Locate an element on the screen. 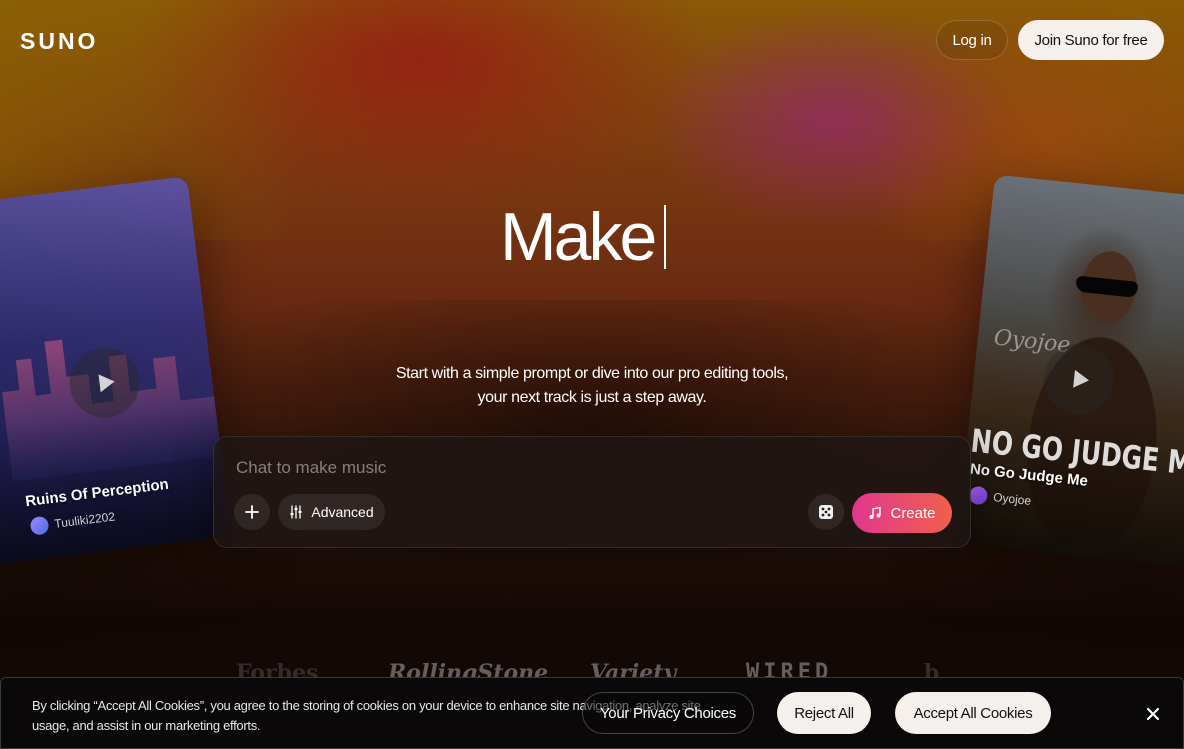 This screenshot has height=749, width=1184. advanced-button: Advanced is located at coordinates (331, 512).